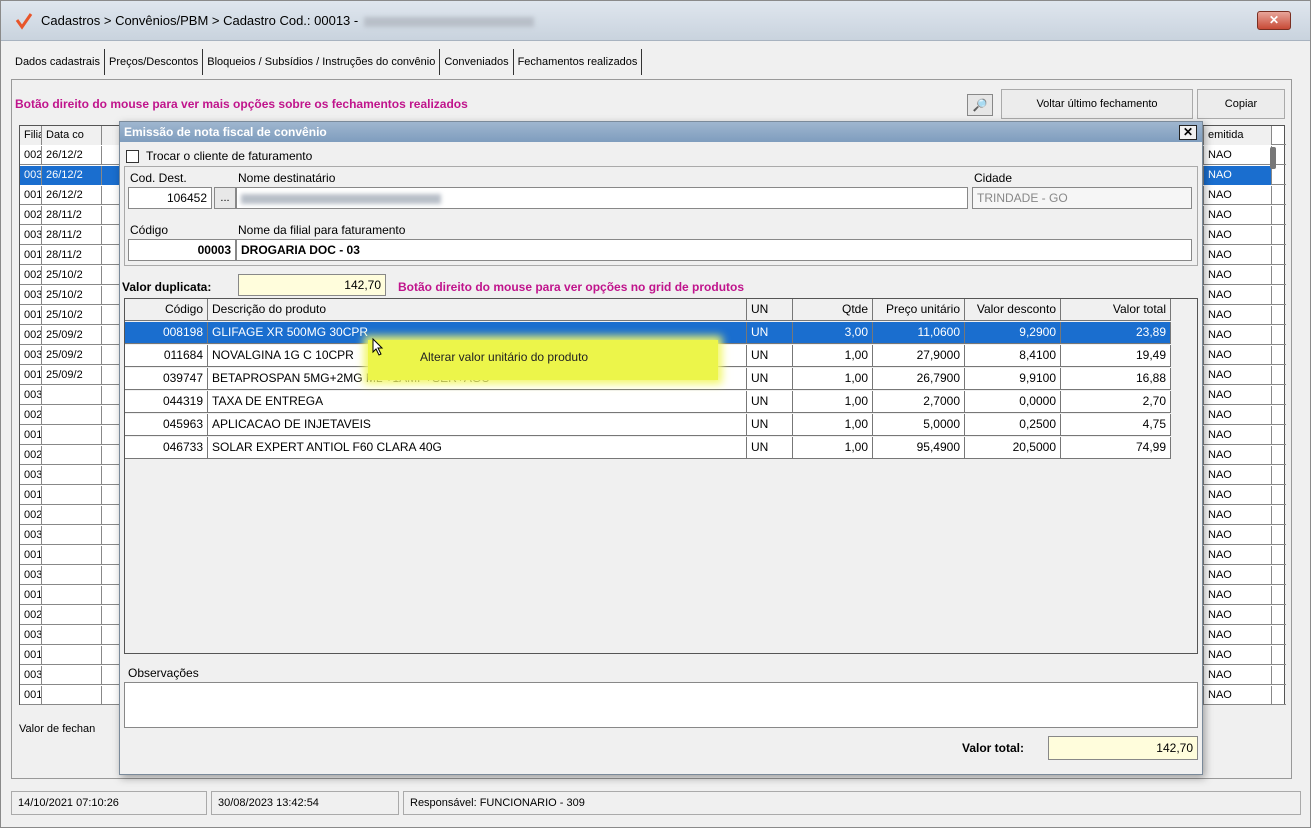  I want to click on valor-duplicata-label: Valor duplicata:, so click(167, 287).